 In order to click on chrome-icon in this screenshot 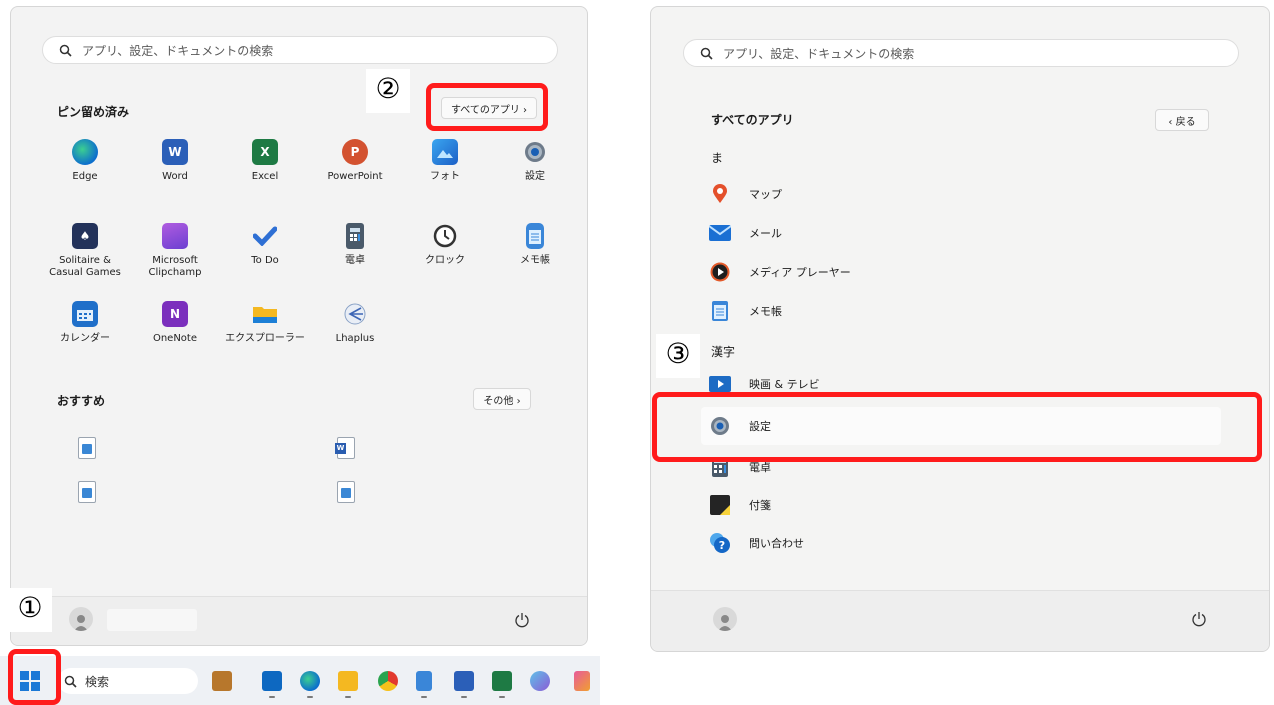, I will do `click(388, 681)`.